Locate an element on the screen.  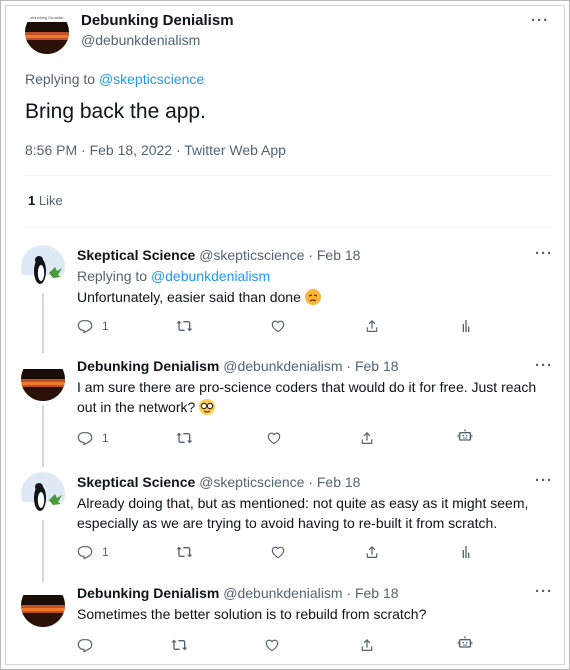
reply-text: Unfortunately, easier said than done is located at coordinates (199, 297).